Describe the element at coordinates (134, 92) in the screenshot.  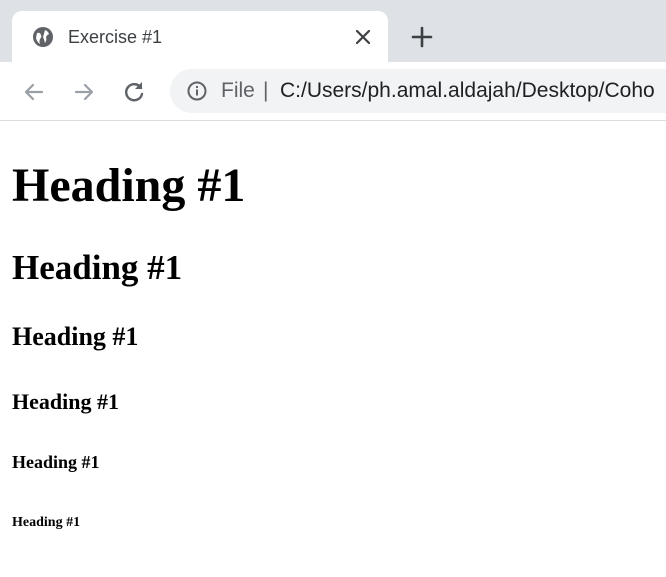
I see `reload-icon` at that location.